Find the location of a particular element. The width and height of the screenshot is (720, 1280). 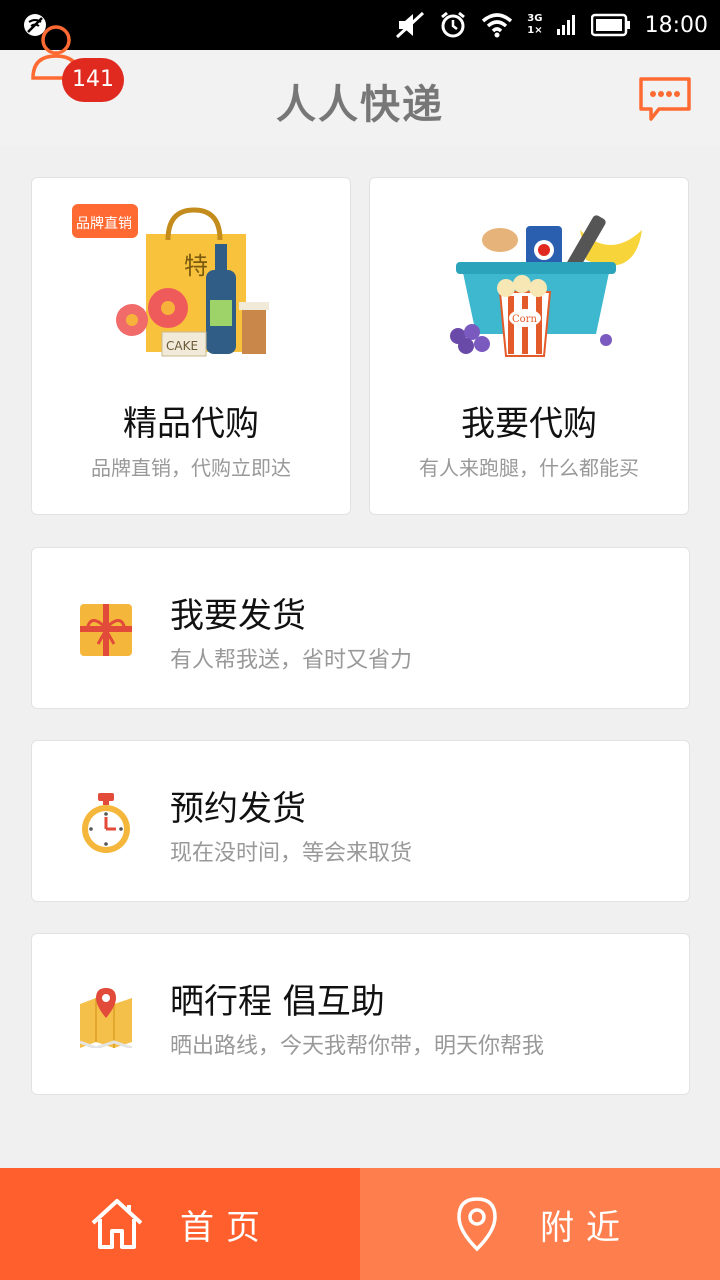

clock: 18:00 is located at coordinates (676, 25).